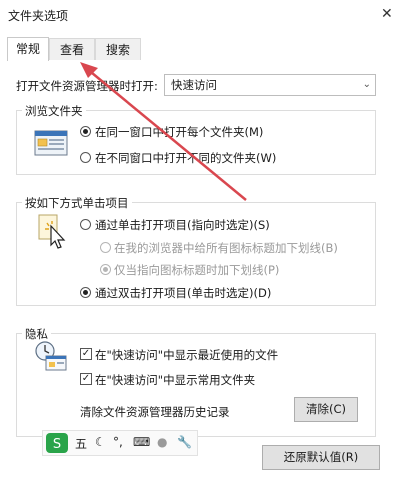 Image resolution: width=400 pixels, height=481 pixels. What do you see at coordinates (77, 203) in the screenshot?
I see `click-items-title: 按如下方式单击项目` at bounding box center [77, 203].